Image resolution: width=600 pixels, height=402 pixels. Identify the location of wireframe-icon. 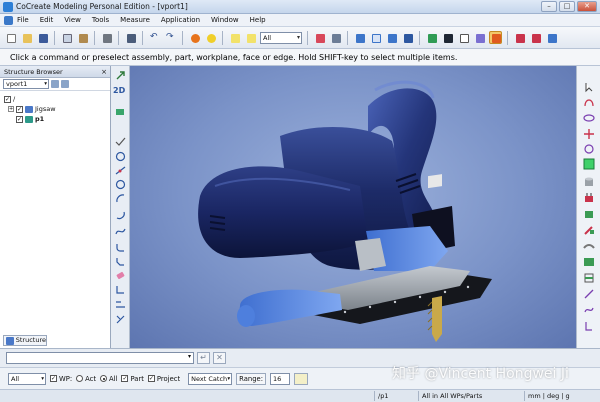
(447, 37).